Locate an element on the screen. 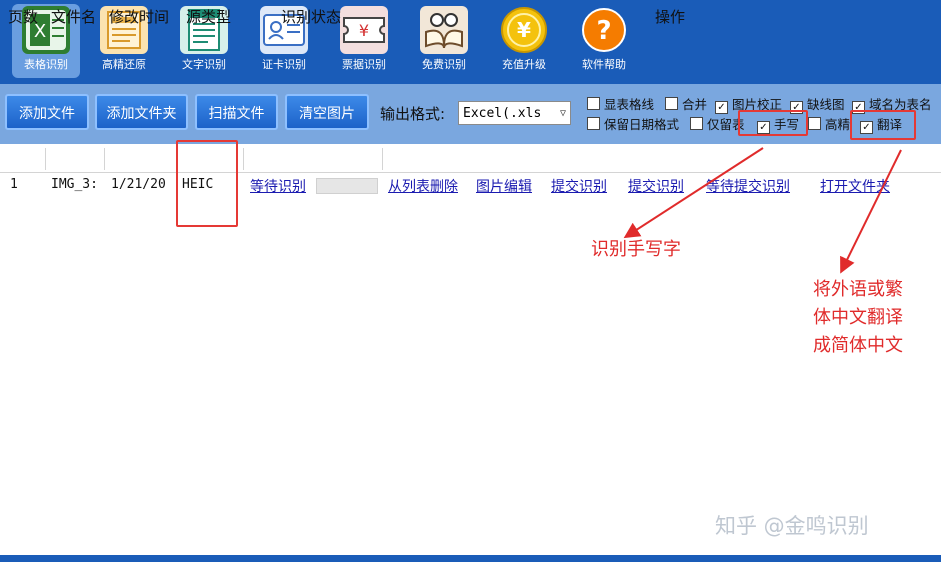  annotation-translate-line1: 将外语或繁 is located at coordinates (858, 289).